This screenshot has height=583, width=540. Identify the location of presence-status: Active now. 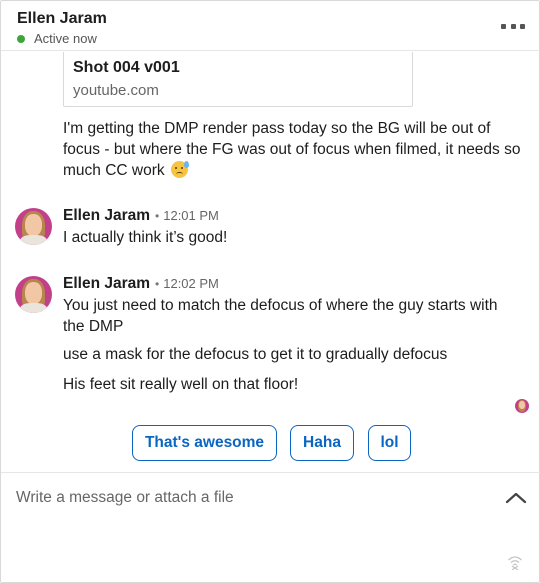
(57, 38).